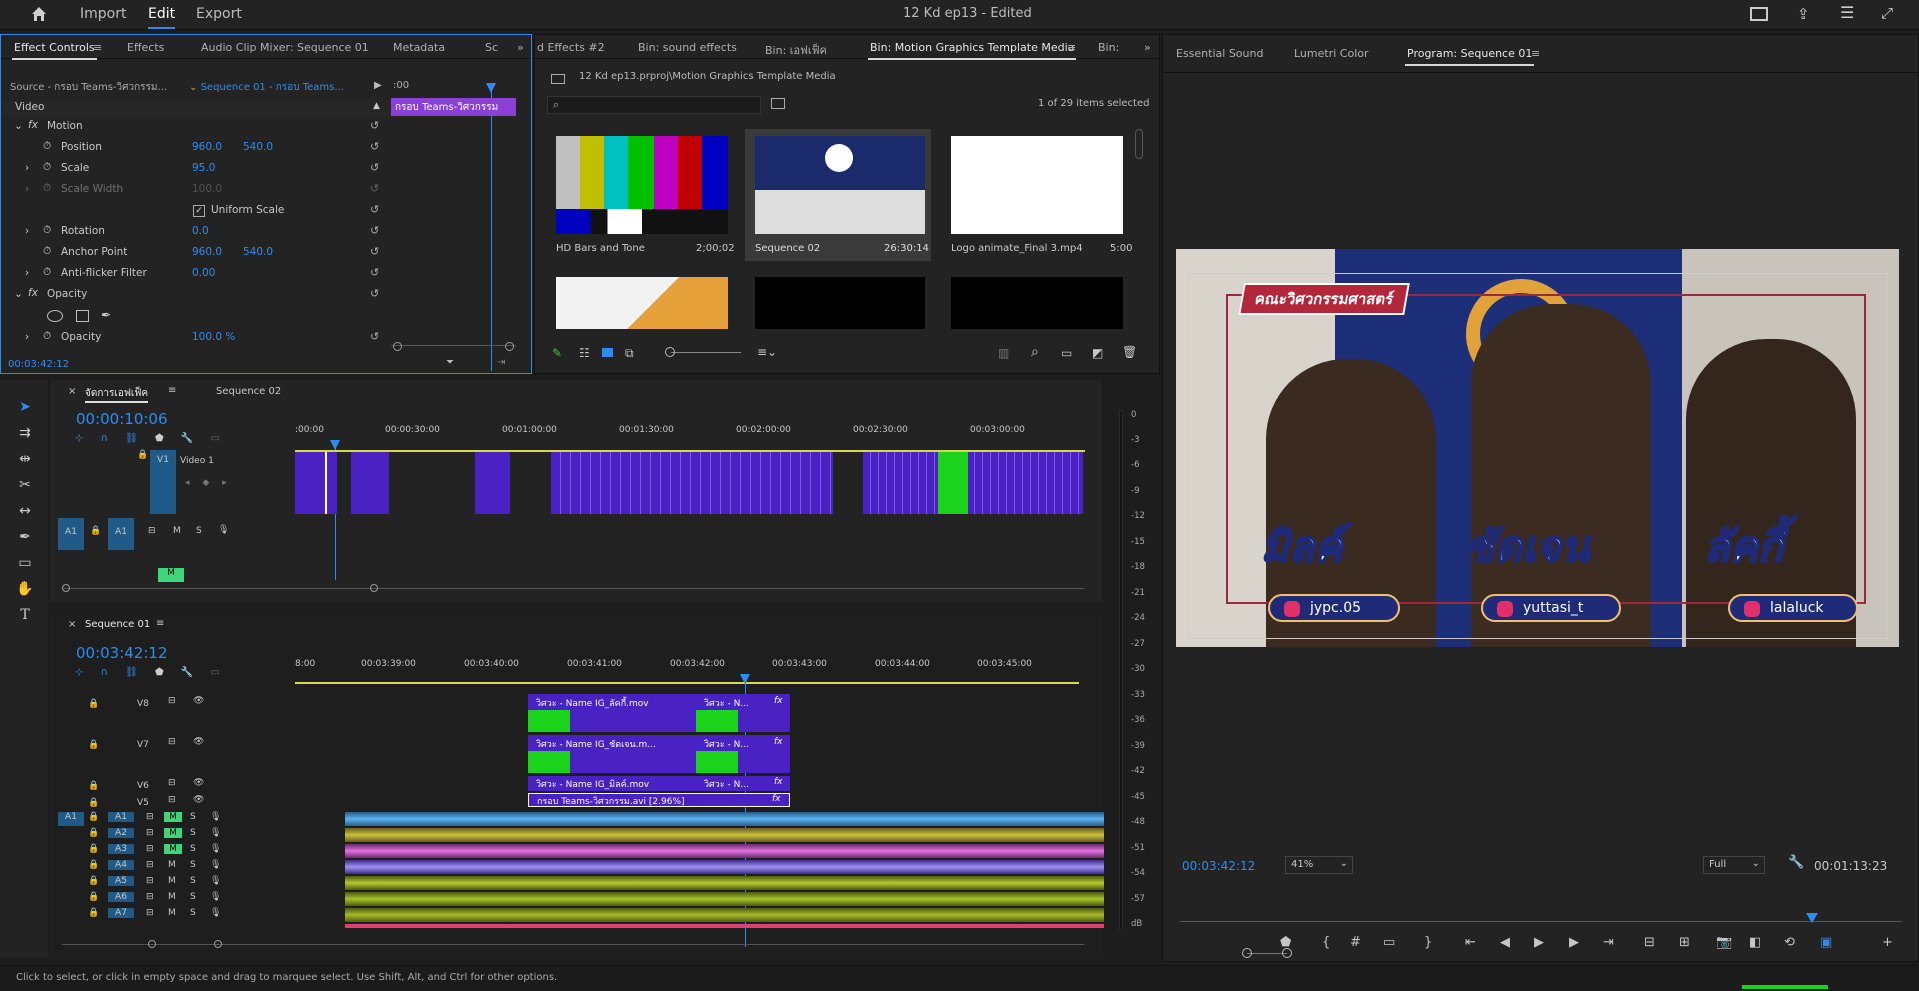  Describe the element at coordinates (419, 47) in the screenshot. I see `tab-metadata: Metadata` at that location.